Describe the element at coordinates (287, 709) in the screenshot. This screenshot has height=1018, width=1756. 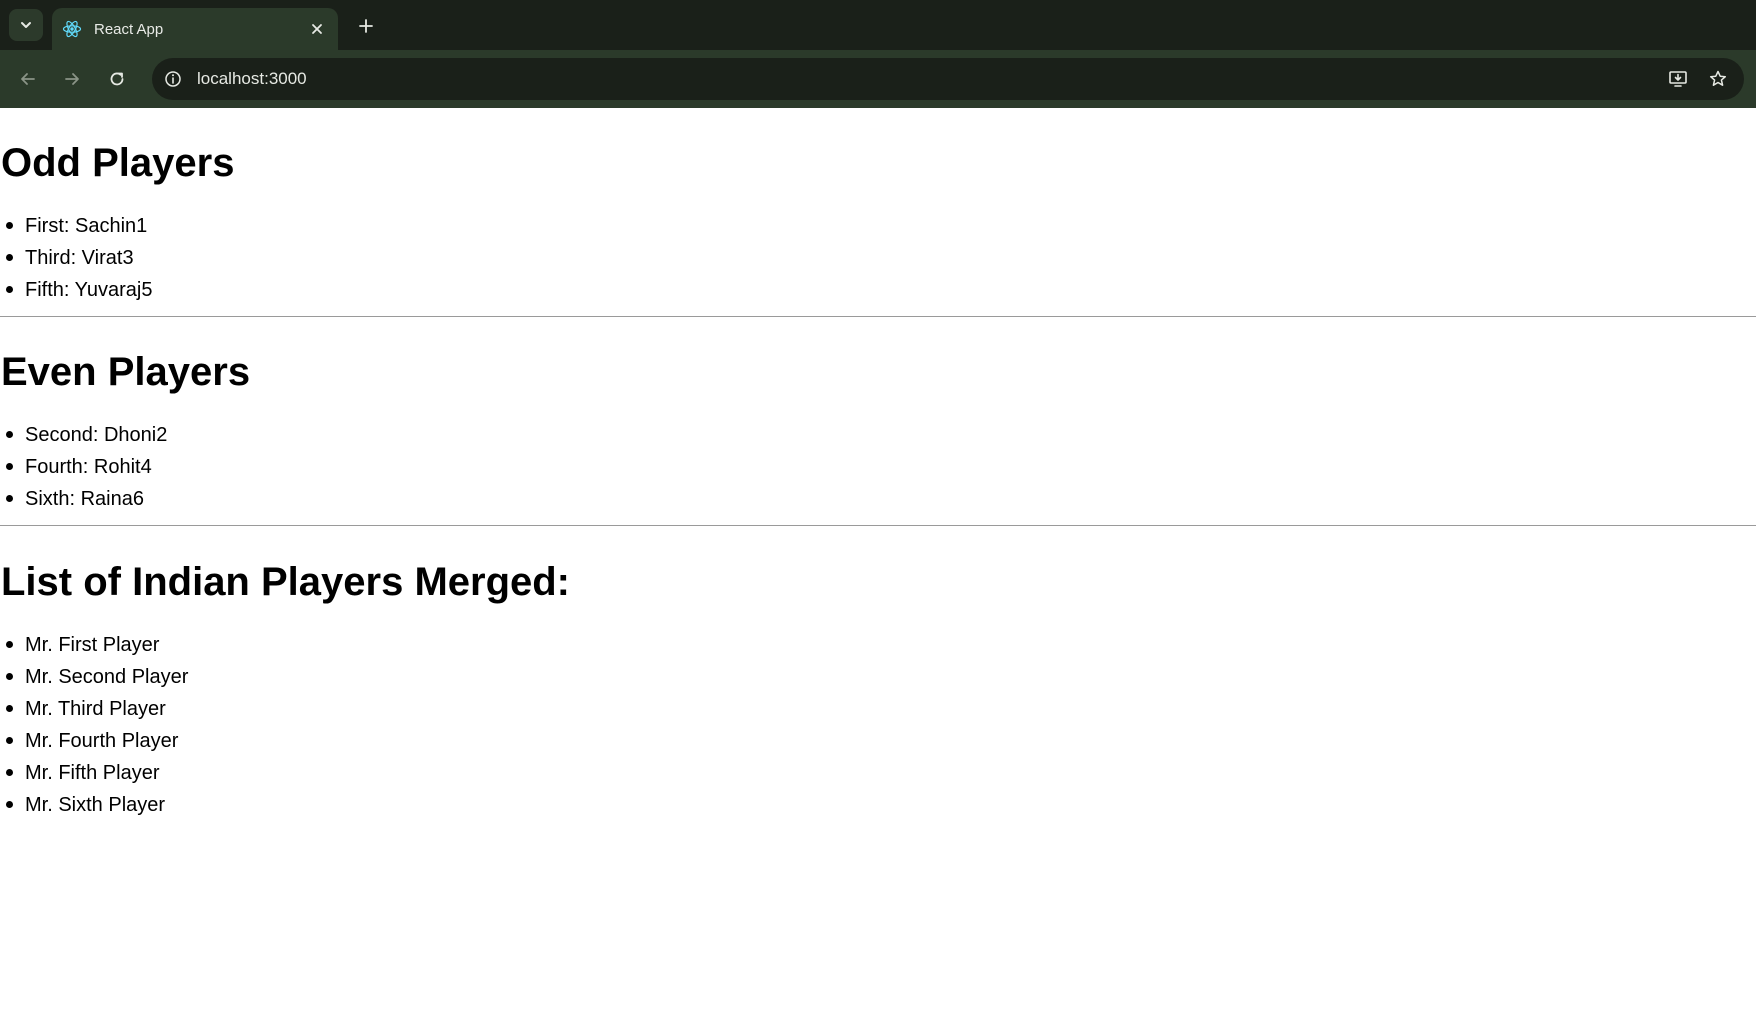
I see `list-item: Mr. Third Player` at that location.